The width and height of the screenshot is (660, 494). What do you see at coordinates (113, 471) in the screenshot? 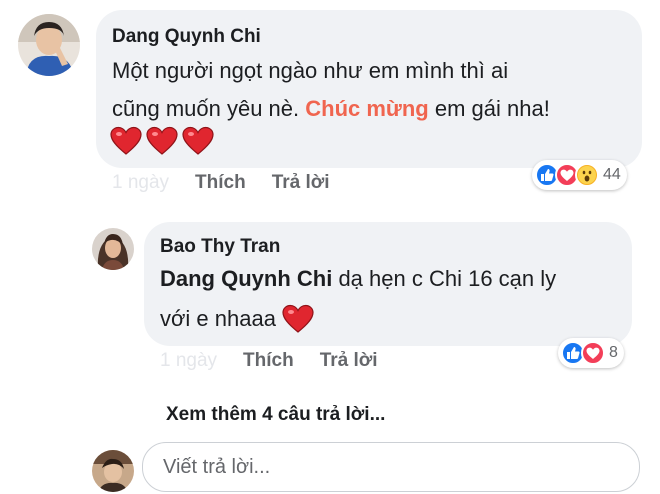
I see `current-user-avatar` at bounding box center [113, 471].